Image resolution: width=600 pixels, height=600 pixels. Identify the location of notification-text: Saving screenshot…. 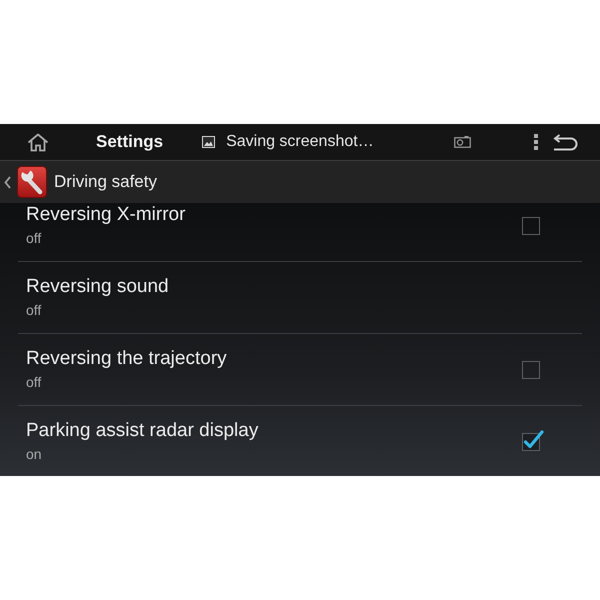
(300, 142).